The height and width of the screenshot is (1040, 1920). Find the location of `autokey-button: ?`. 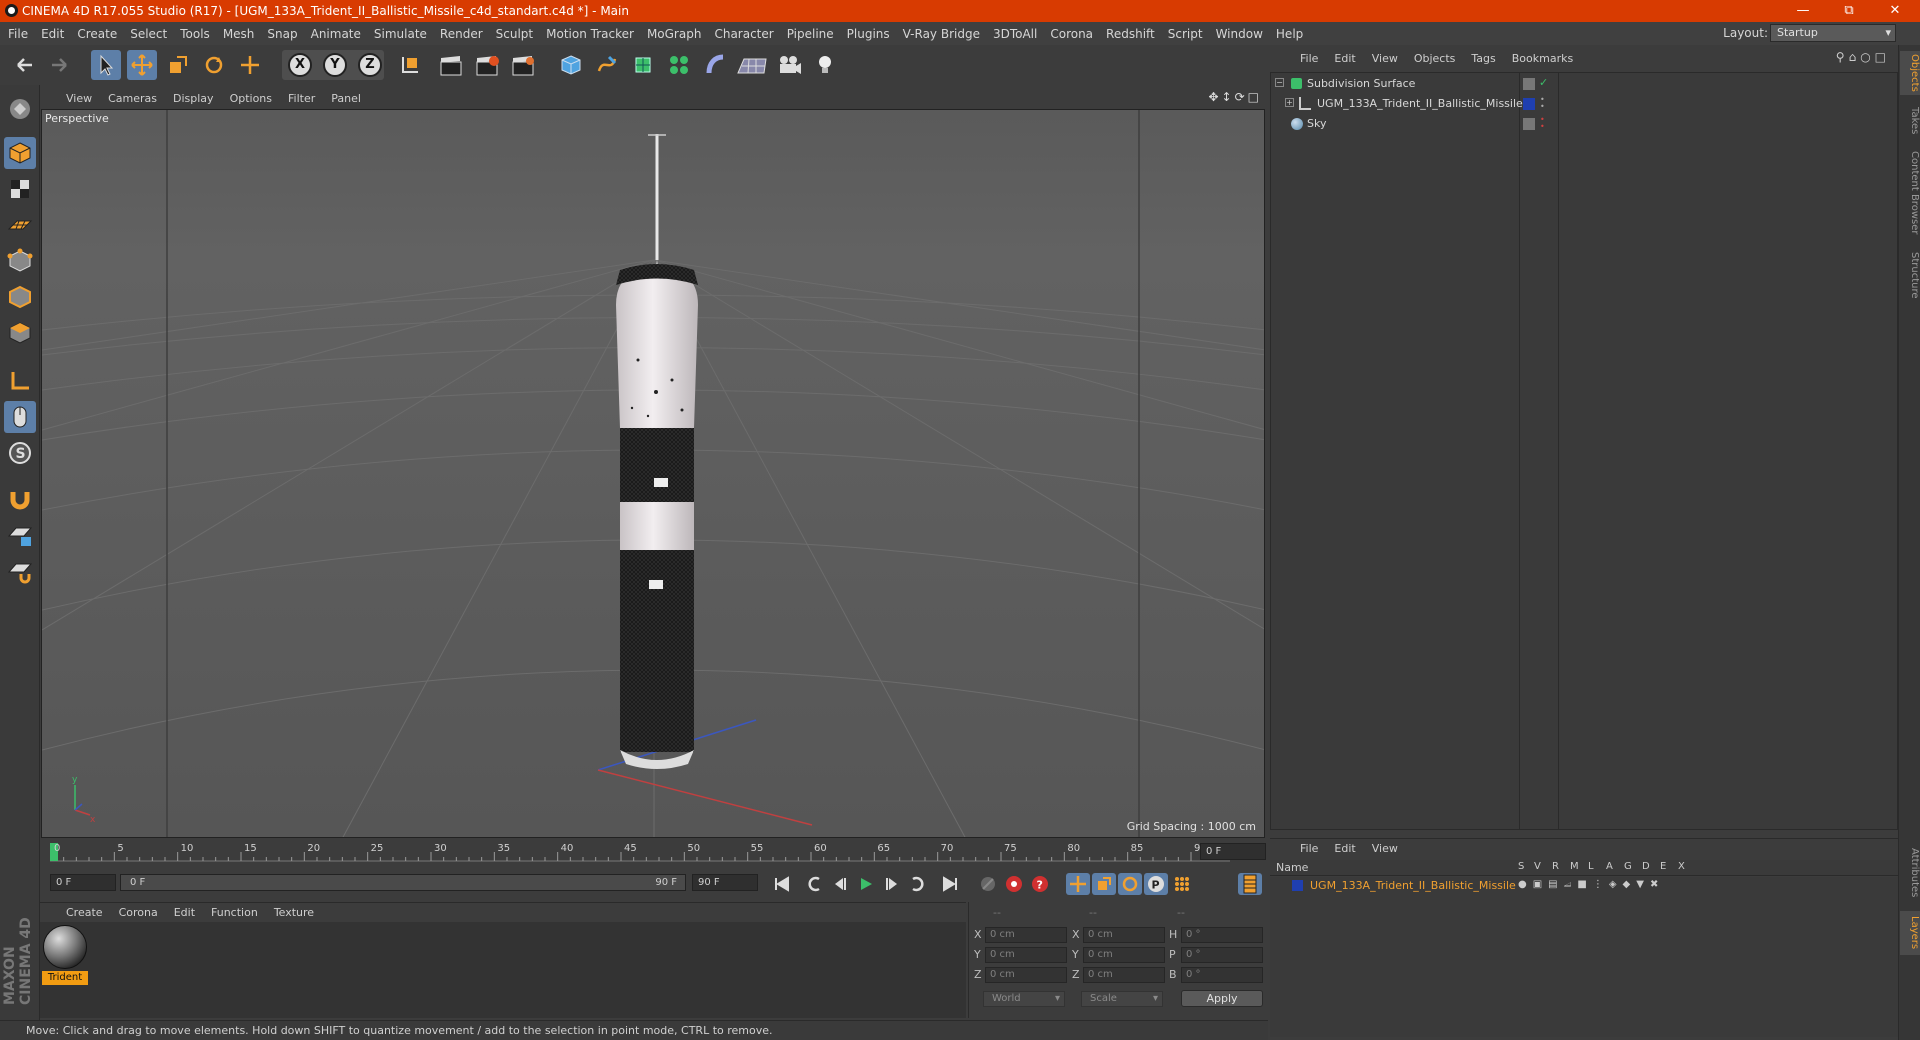

autokey-button: ? is located at coordinates (1040, 884).